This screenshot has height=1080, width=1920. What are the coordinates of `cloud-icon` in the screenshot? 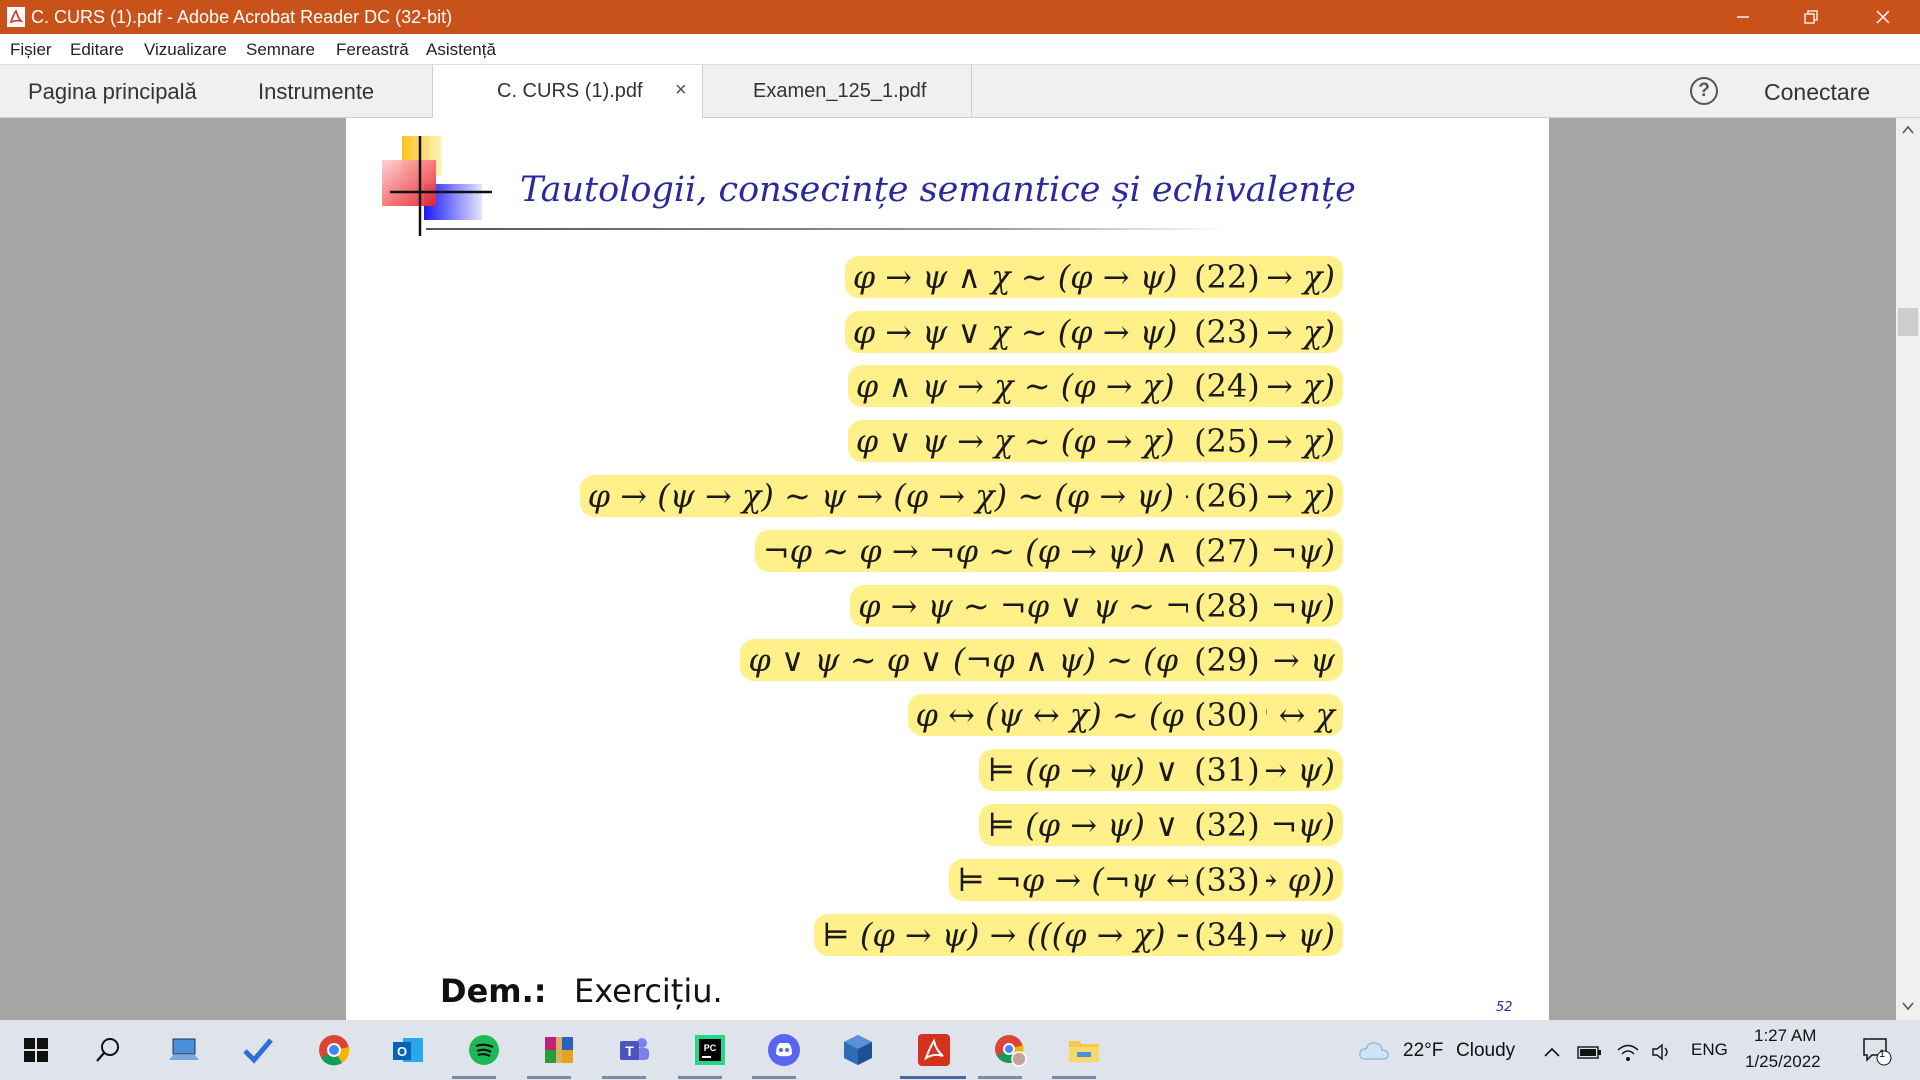 It's located at (1374, 1051).